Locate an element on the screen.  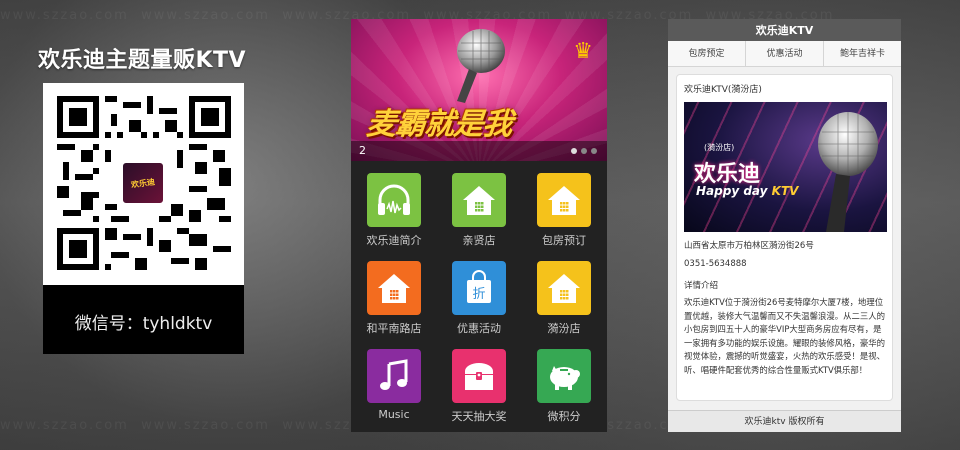
tile-music: Music is located at coordinates (394, 381).